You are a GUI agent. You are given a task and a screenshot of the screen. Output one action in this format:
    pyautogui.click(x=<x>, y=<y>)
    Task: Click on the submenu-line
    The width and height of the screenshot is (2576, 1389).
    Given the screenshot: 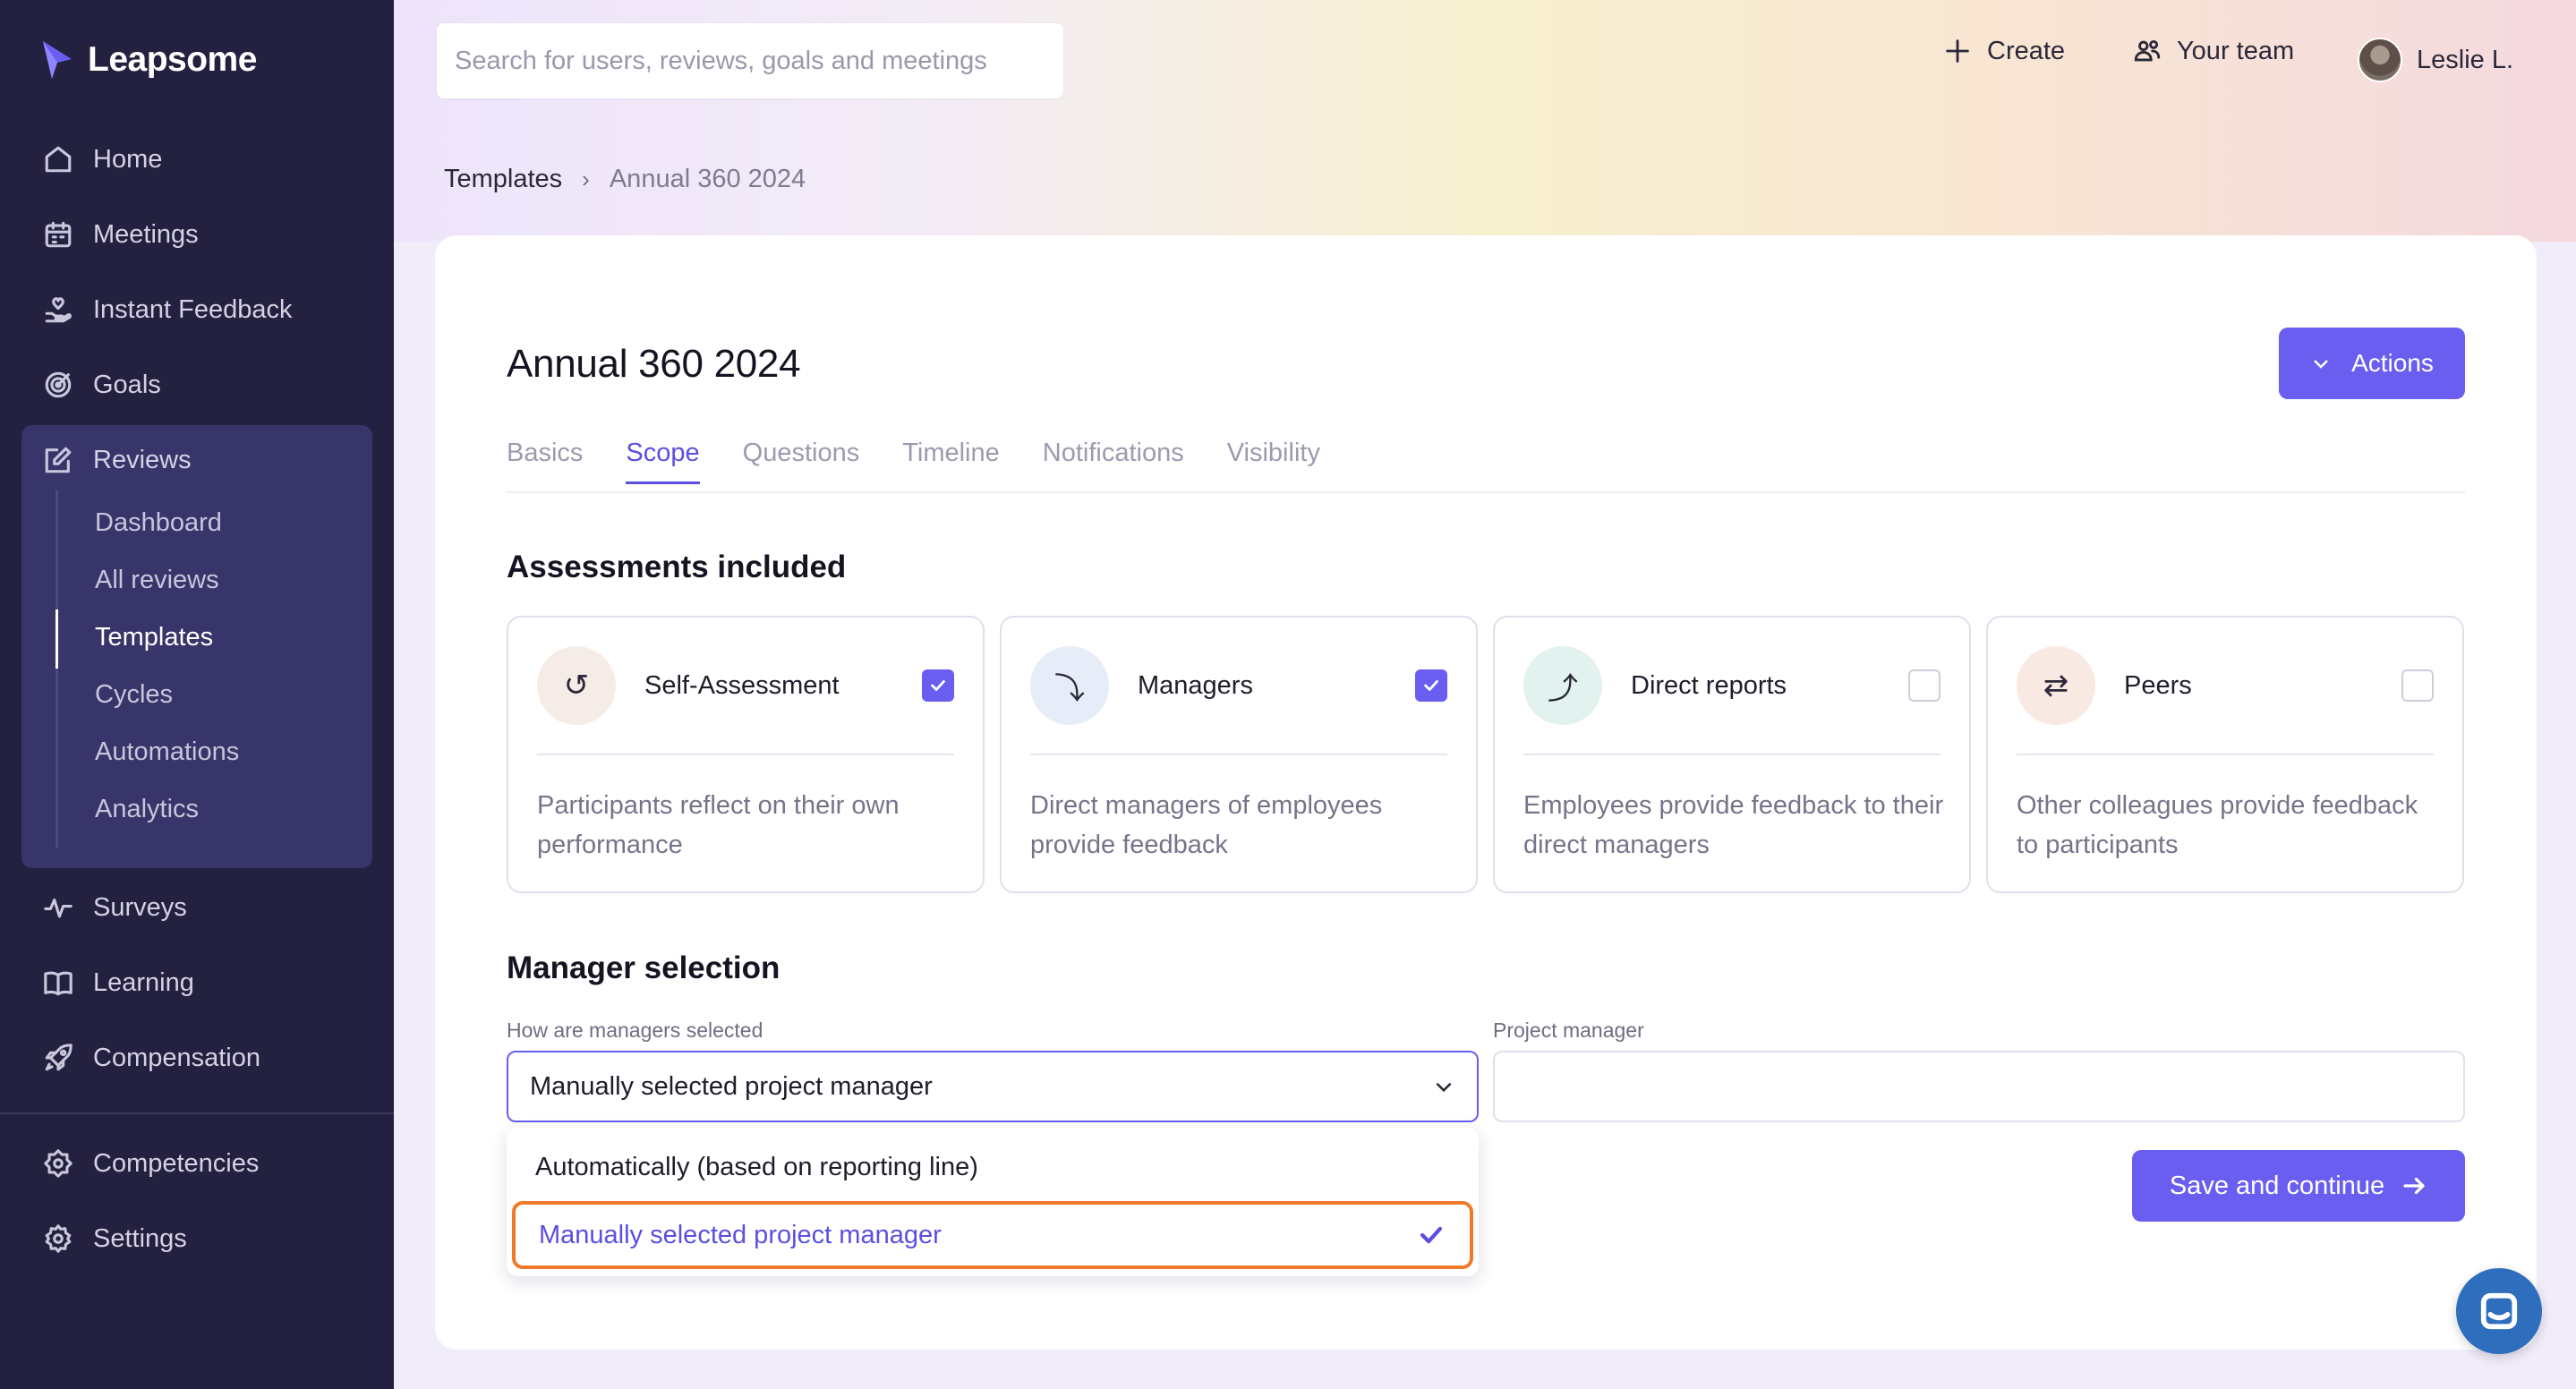 What is the action you would take?
    pyautogui.click(x=56, y=669)
    